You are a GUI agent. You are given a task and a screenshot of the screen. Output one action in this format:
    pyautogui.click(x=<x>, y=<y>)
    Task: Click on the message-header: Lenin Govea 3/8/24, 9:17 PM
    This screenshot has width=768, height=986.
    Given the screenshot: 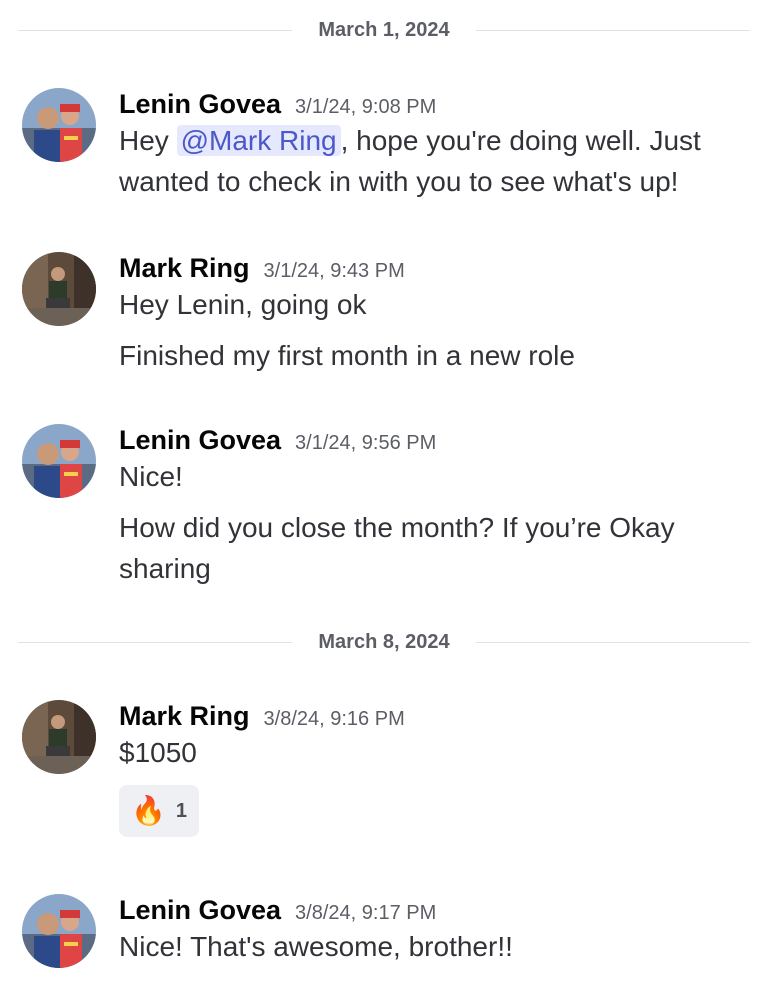 What is the action you would take?
    pyautogui.click(x=433, y=910)
    